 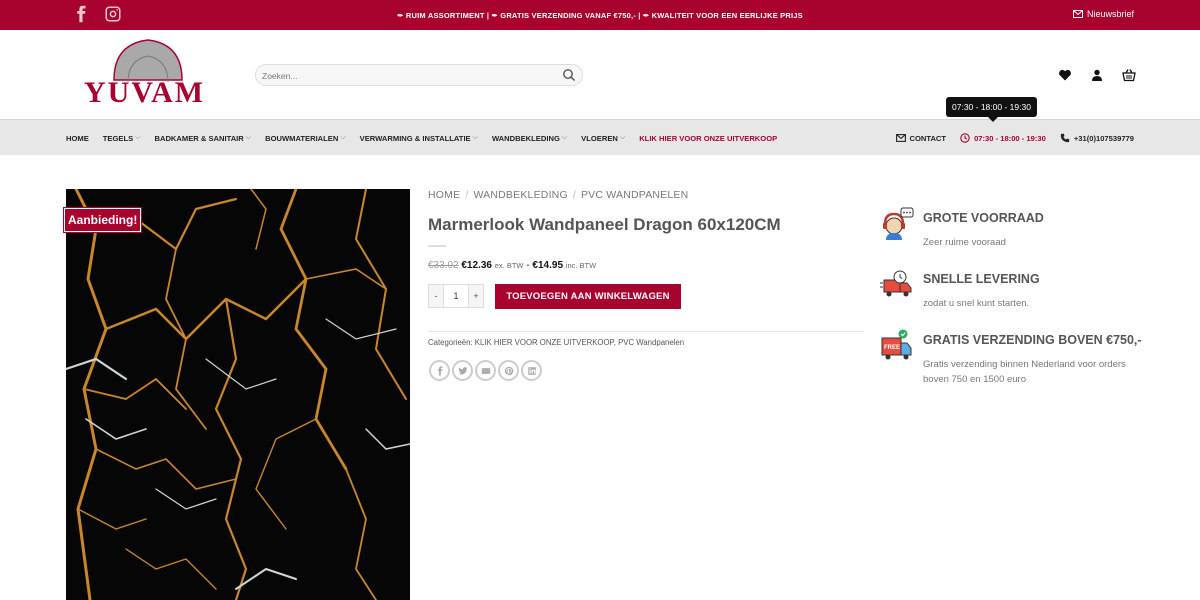 I want to click on contact-label: CONTACT, so click(x=928, y=138).